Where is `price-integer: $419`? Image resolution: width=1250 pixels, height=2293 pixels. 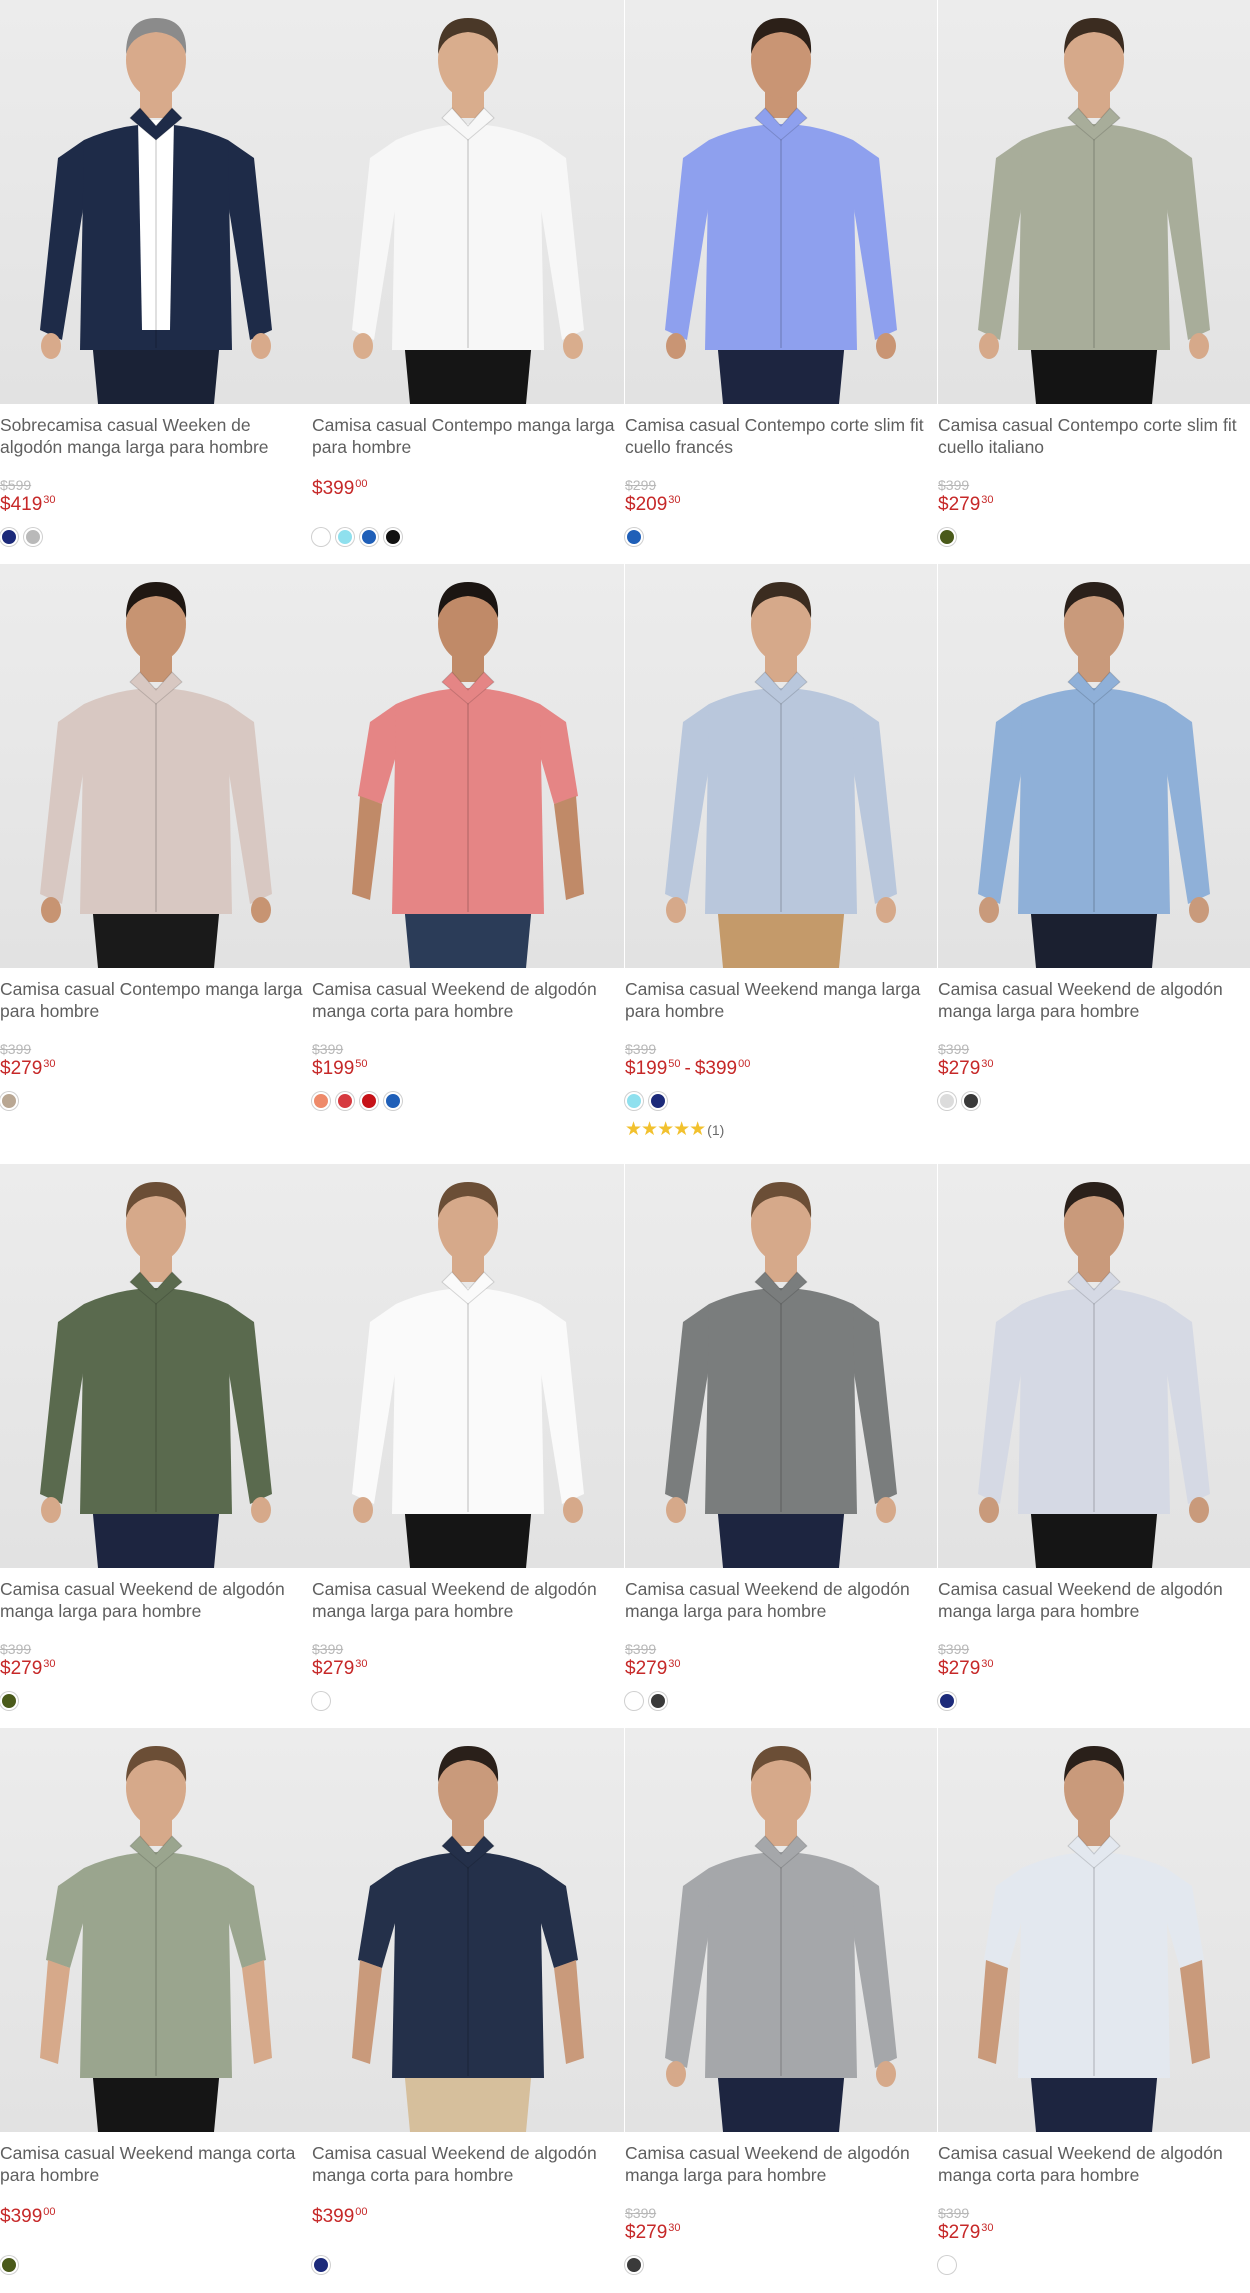
price-integer: $419 is located at coordinates (21, 504).